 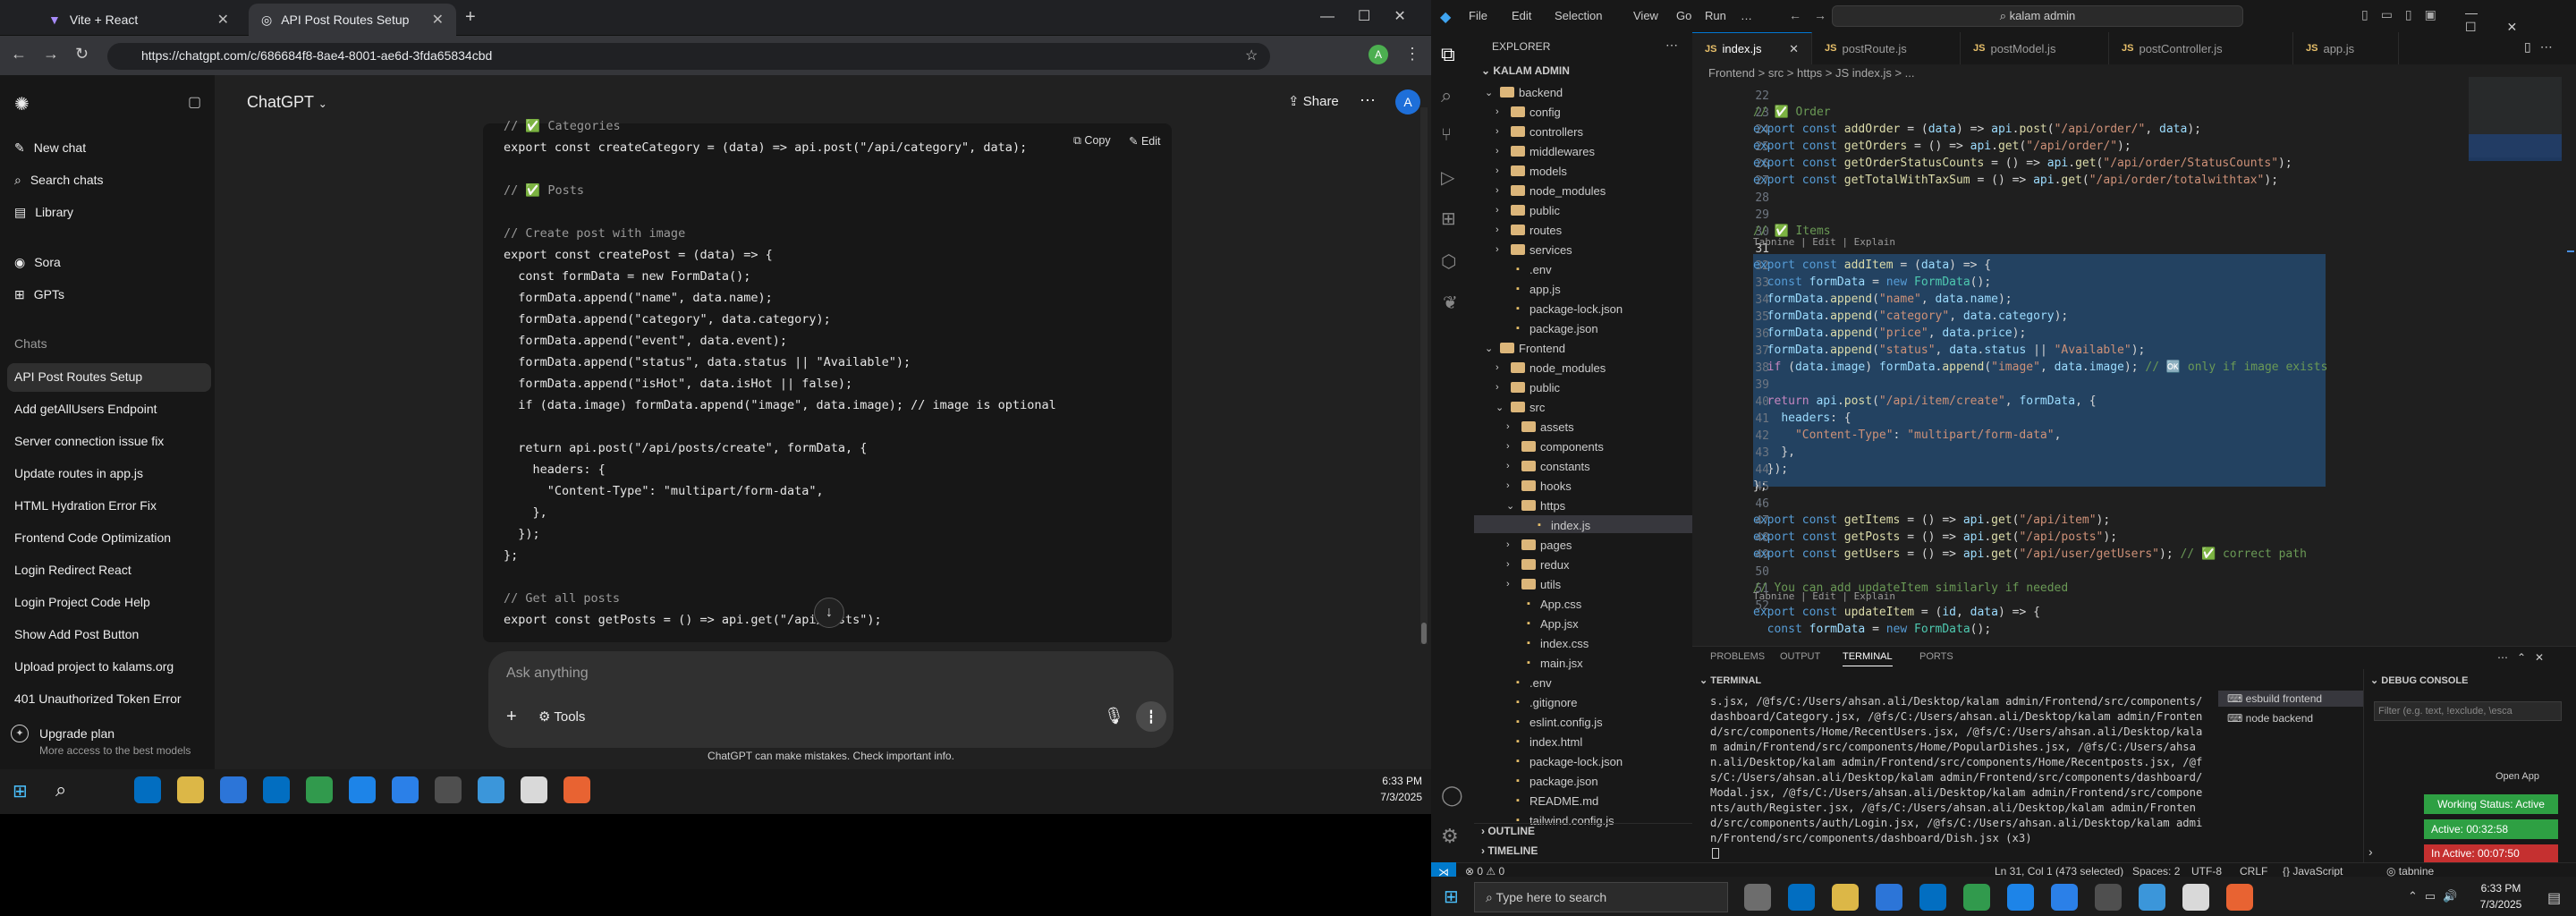 I want to click on gpts-button: ⊞ GPTs, so click(x=111, y=294).